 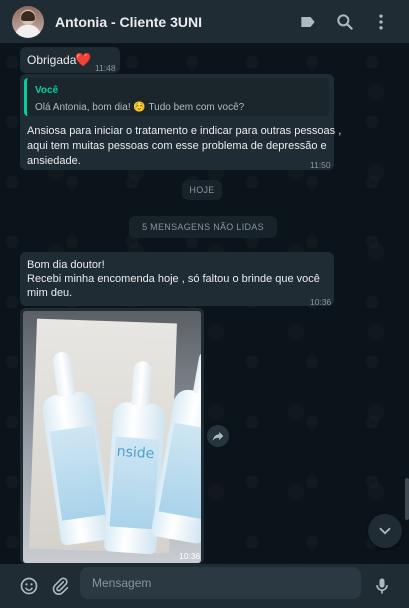 I want to click on mic-icon, so click(x=382, y=586).